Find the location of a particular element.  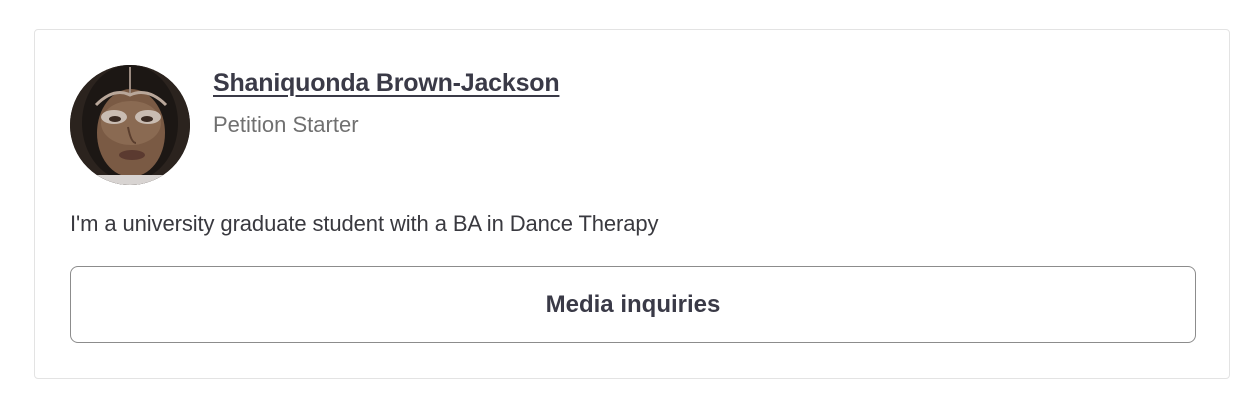

avatar is located at coordinates (130, 125).